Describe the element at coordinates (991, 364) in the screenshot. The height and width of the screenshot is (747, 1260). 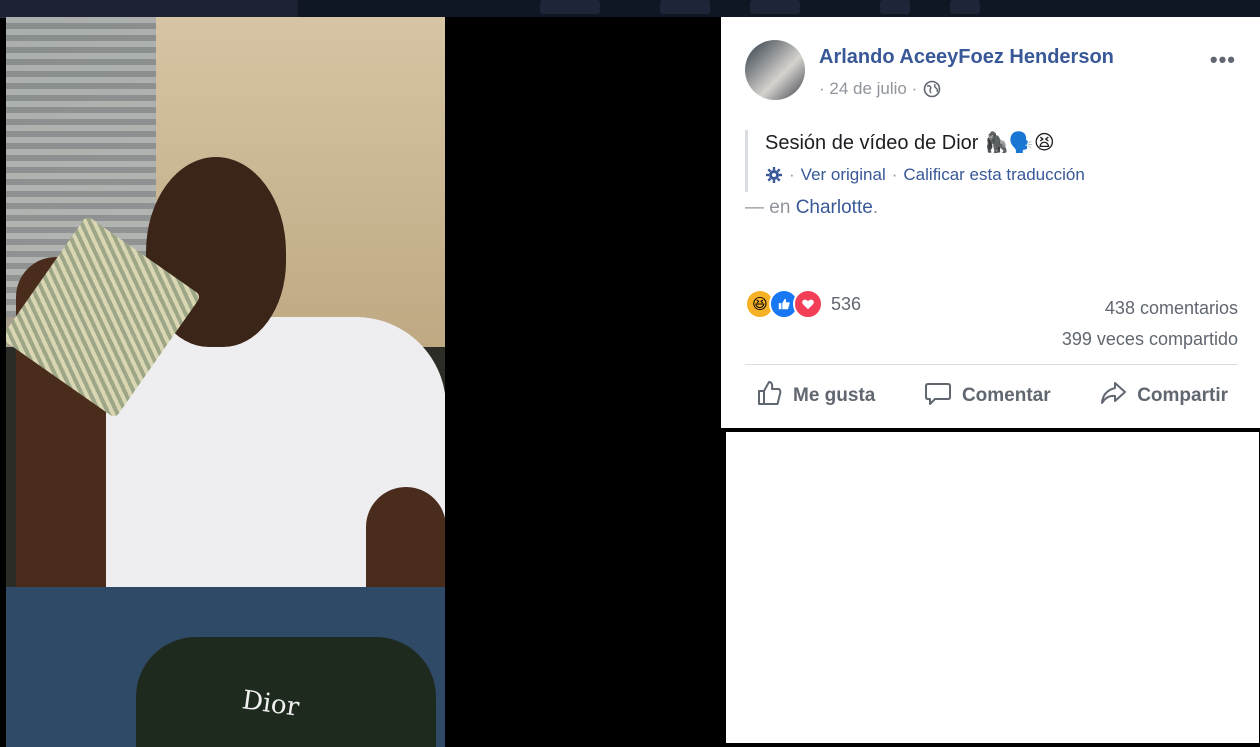
I see `divider` at that location.